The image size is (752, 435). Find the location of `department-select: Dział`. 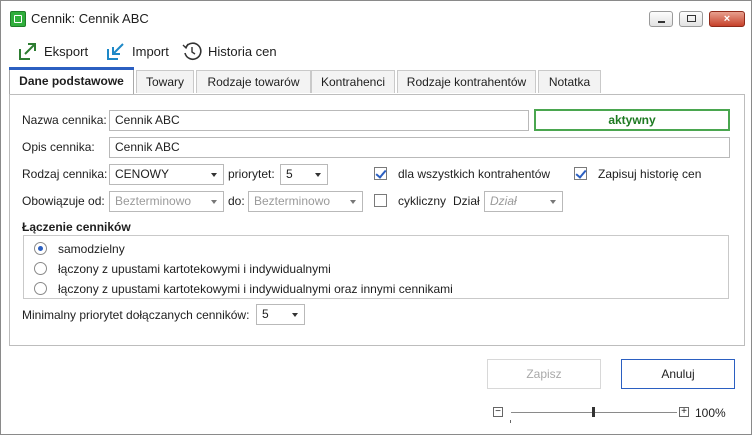

department-select: Dział is located at coordinates (523, 201).